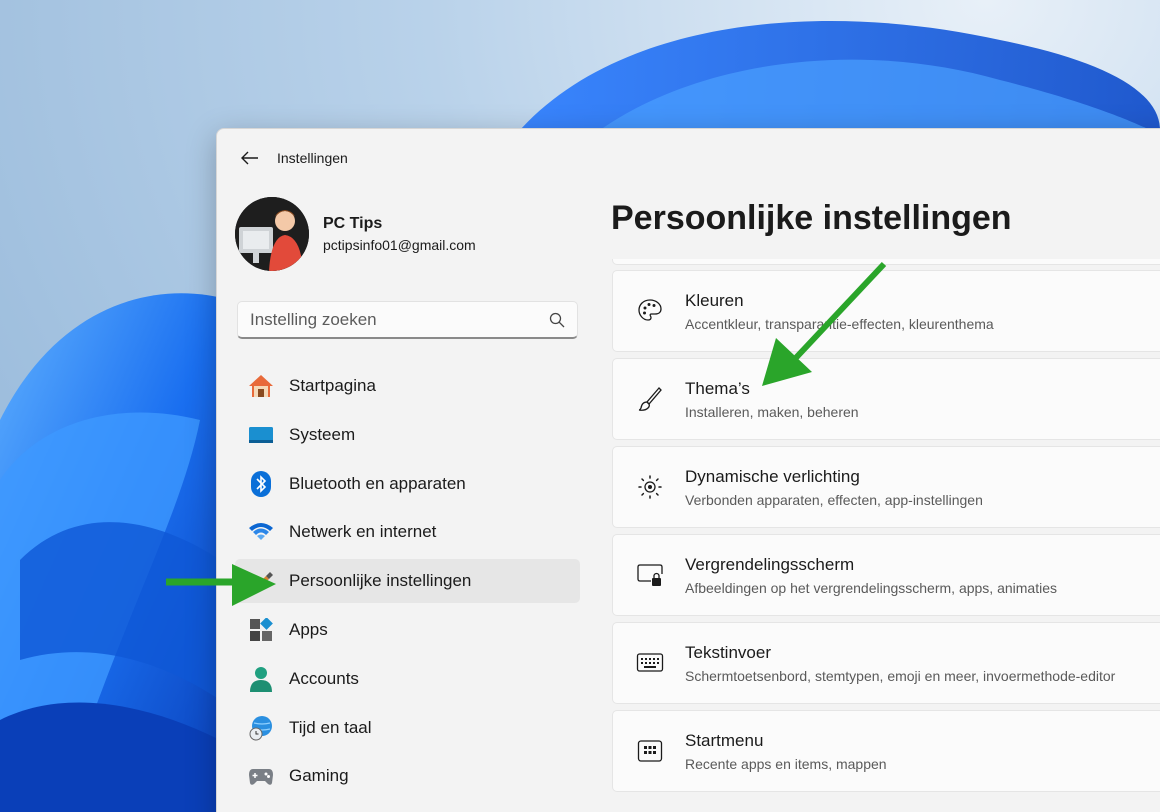 The image size is (1160, 812). I want to click on profile-name: PC Tips, so click(353, 223).